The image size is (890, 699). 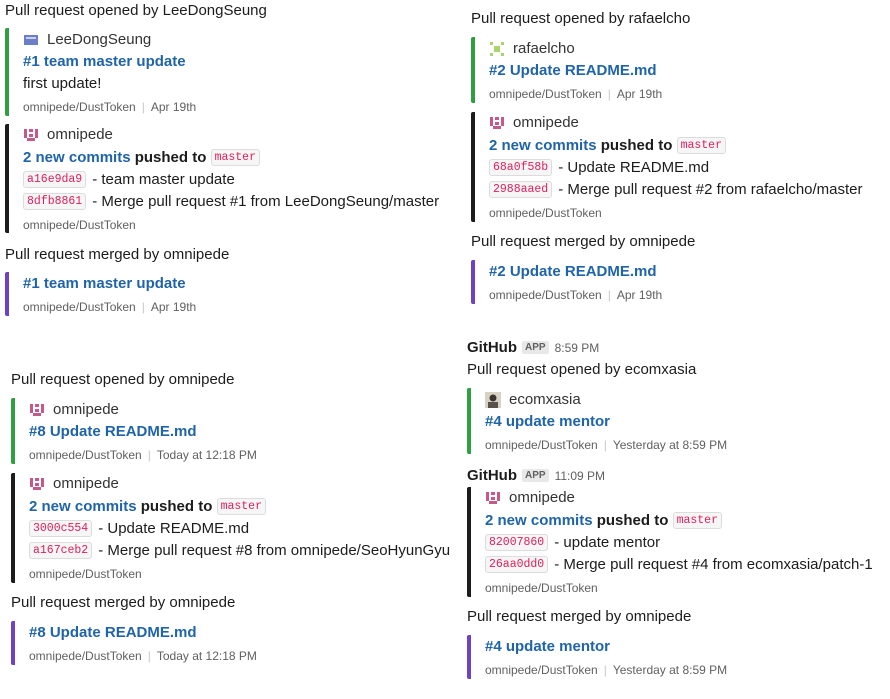 I want to click on message-time: 8:59 PM, so click(x=577, y=348).